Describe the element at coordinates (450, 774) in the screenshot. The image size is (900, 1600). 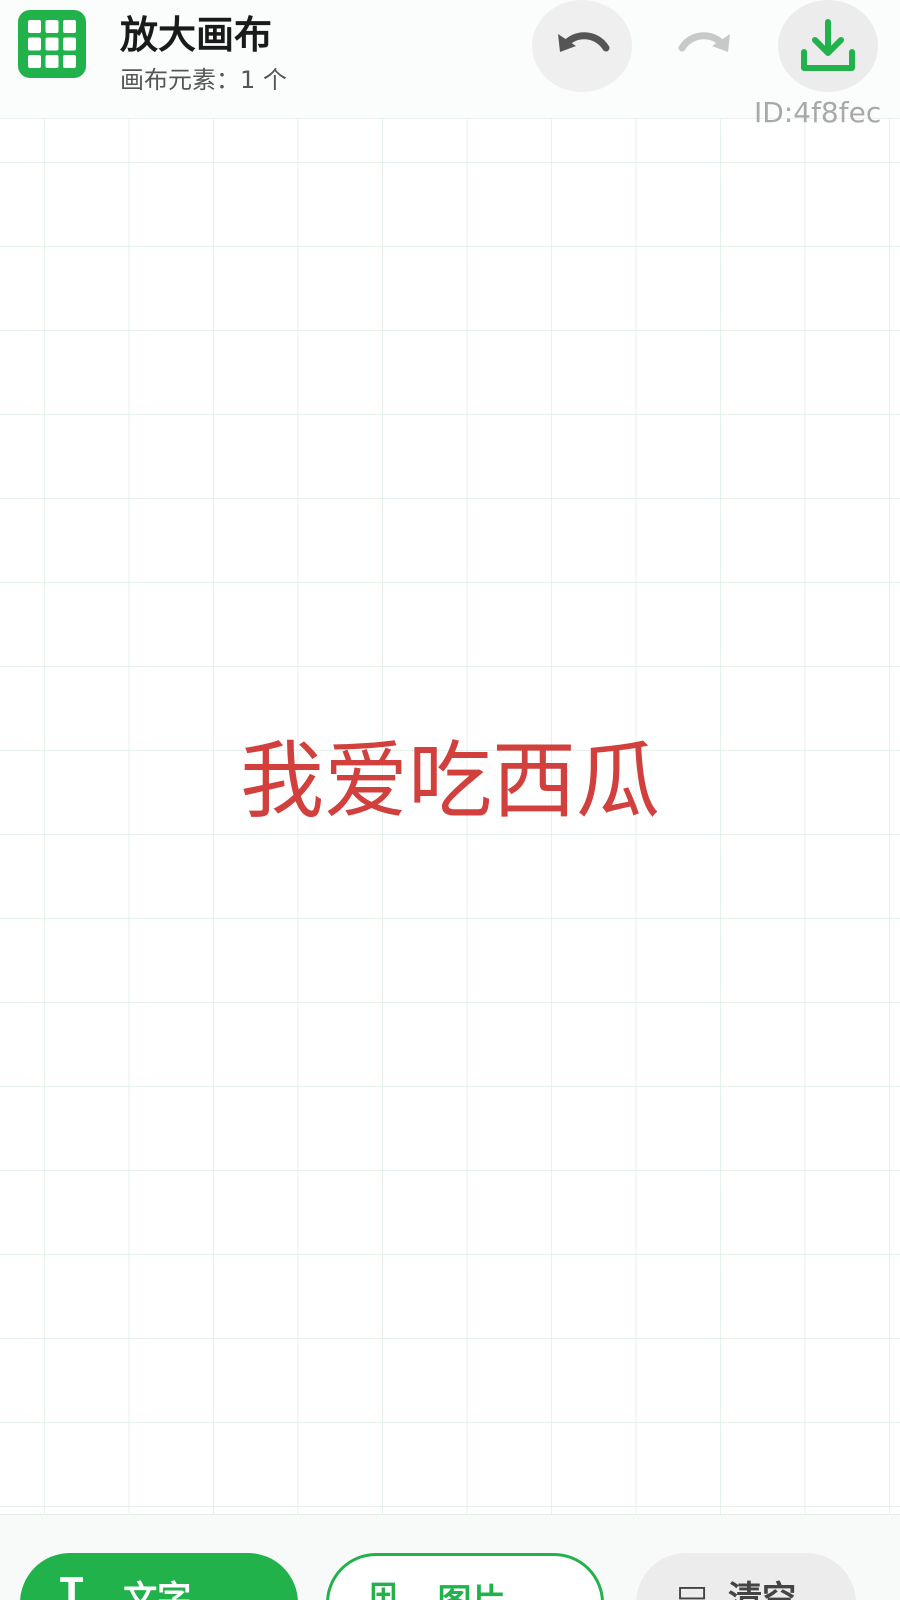
I see `canvas-text-element: 我爱吃西瓜` at that location.